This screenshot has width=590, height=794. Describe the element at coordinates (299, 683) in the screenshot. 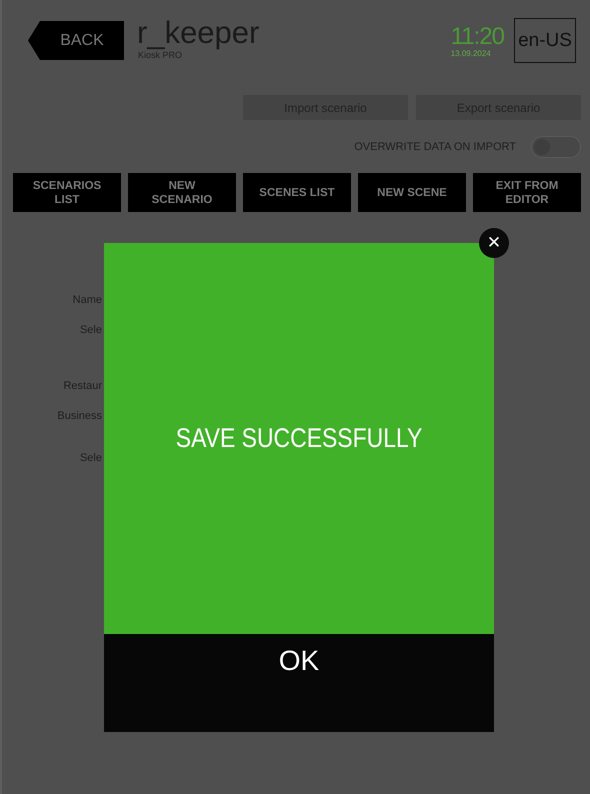

I see `ok-button: OK` at that location.